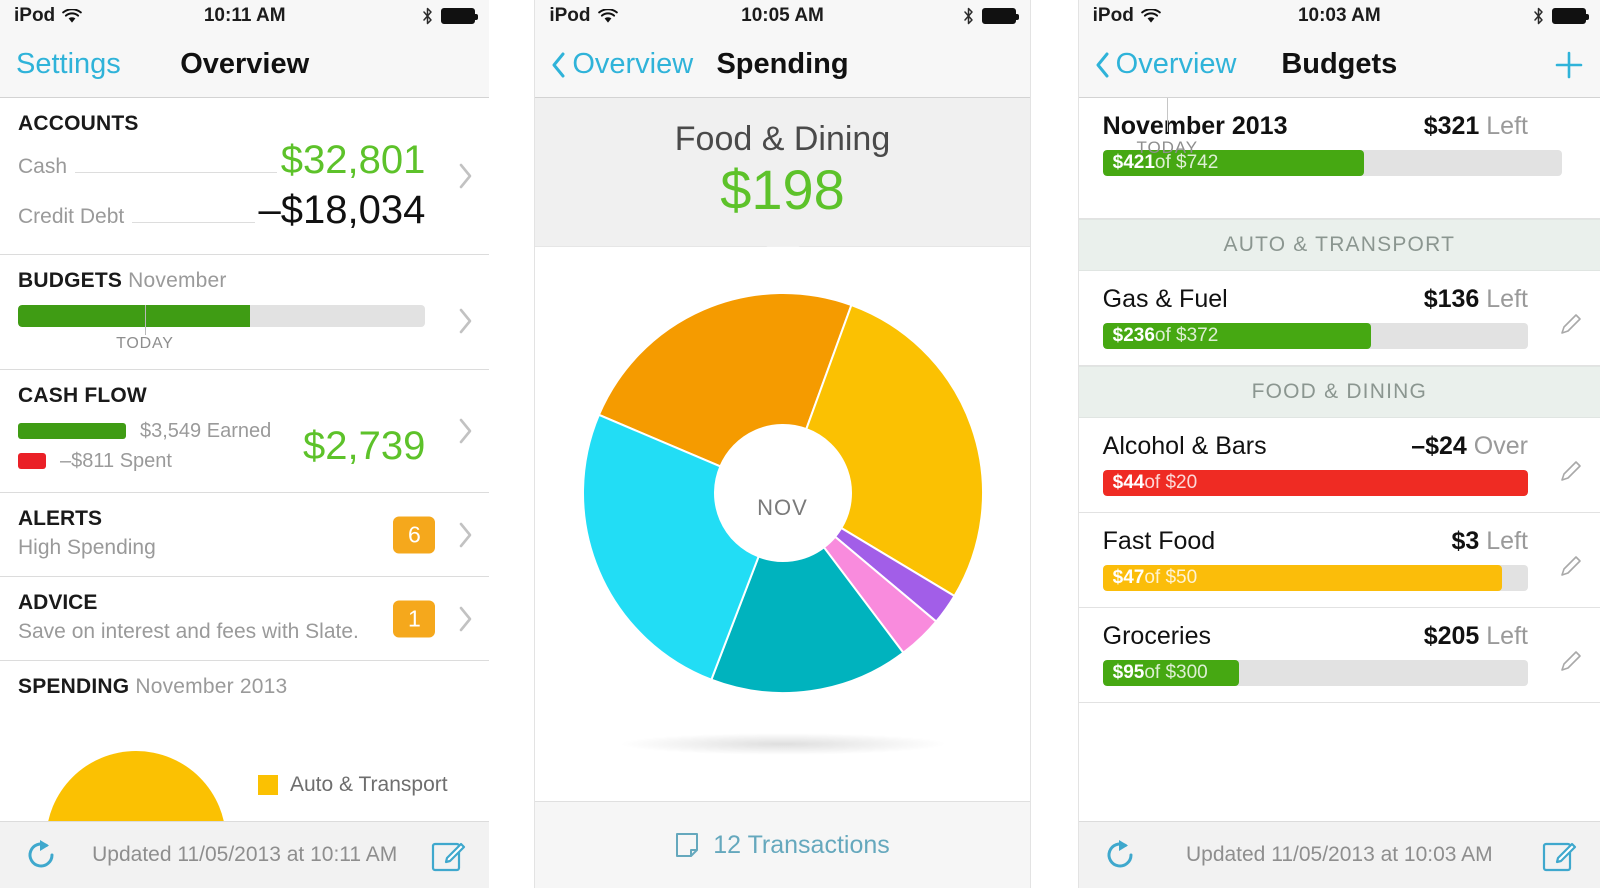 The width and height of the screenshot is (1600, 888). I want to click on cashflow-earned-row: $3,549 Earned, so click(160, 431).